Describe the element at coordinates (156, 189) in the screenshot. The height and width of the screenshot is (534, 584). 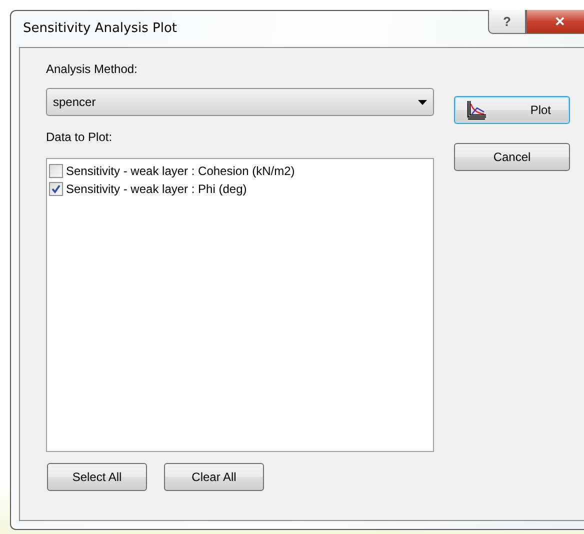
I see `list-item-label: Sensitivity - weak layer : Phi (deg)` at that location.